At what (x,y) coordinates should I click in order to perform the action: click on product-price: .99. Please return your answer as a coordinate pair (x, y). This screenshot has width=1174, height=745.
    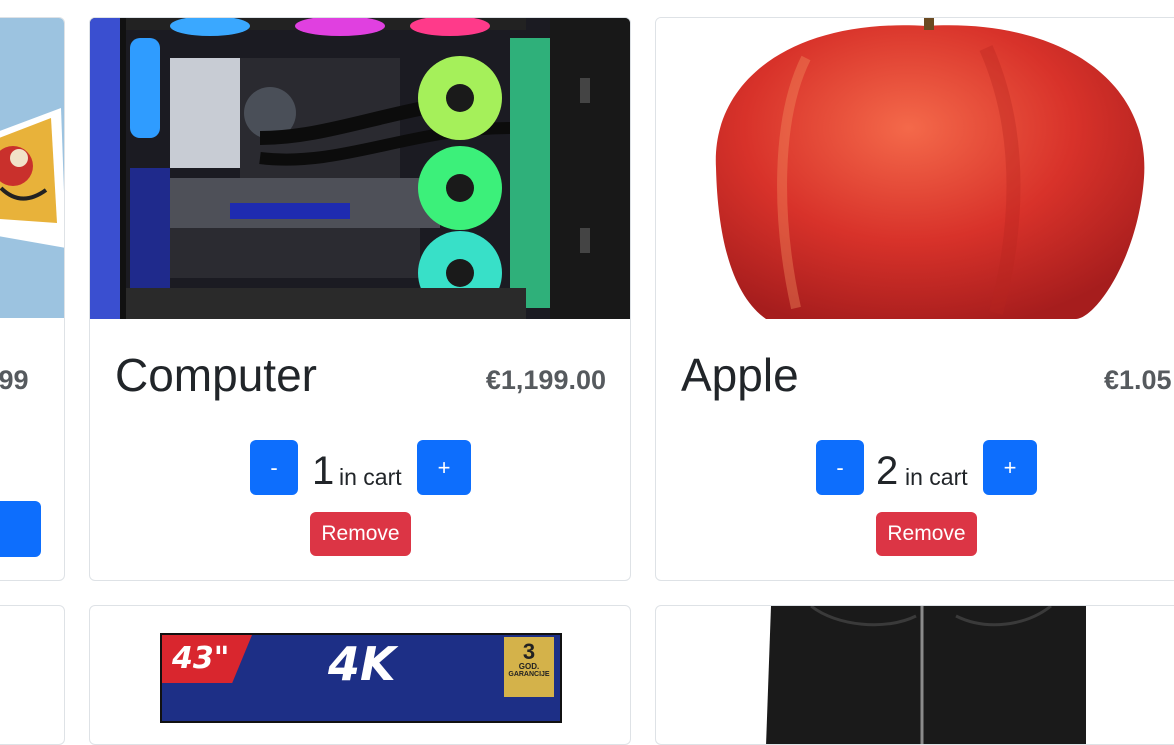
    Looking at the image, I should click on (14, 380).